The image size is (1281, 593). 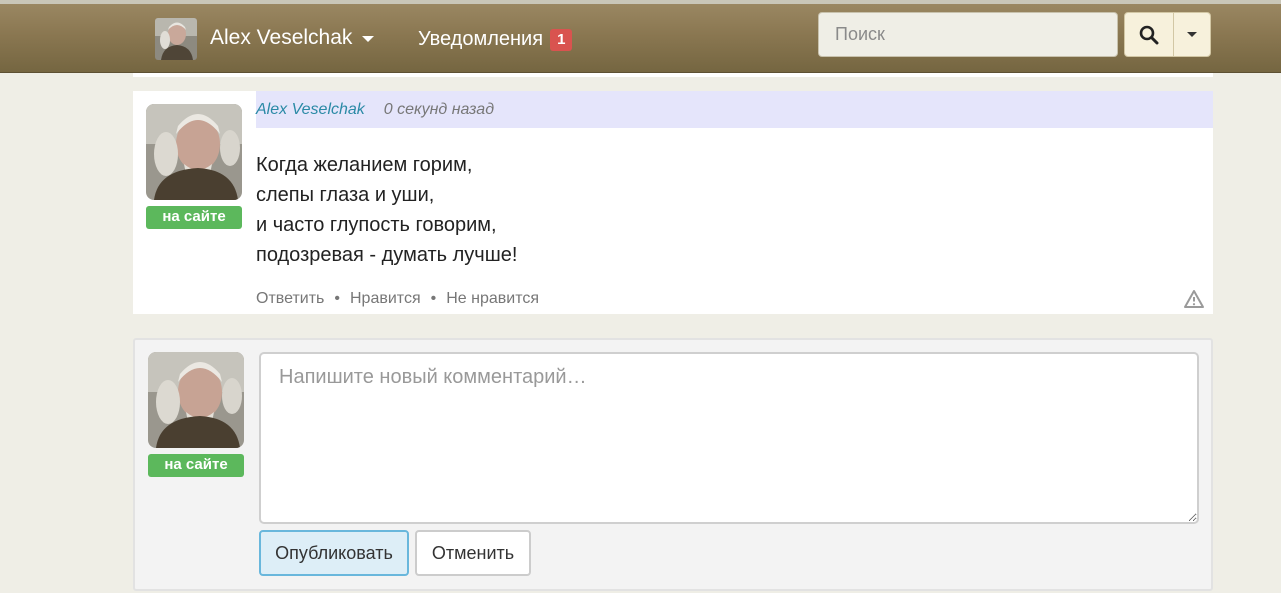 I want to click on search-button, so click(x=1149, y=34).